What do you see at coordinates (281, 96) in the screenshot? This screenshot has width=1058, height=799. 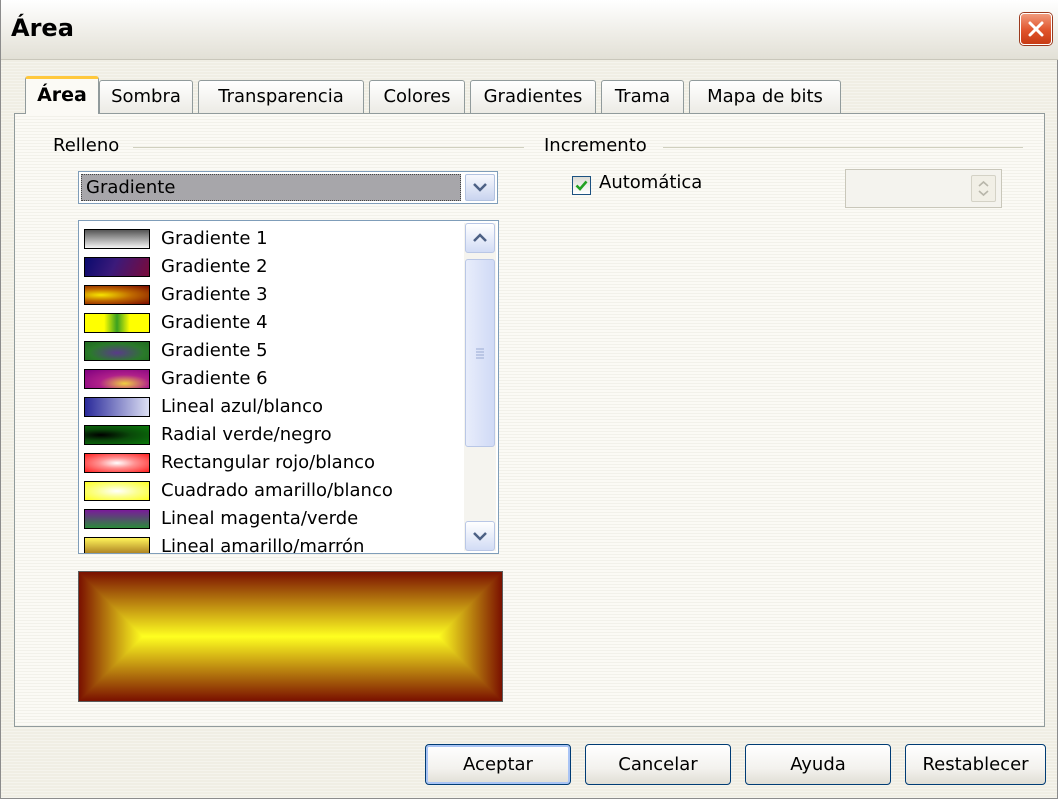 I see `tab-transparencia: Transparencia` at bounding box center [281, 96].